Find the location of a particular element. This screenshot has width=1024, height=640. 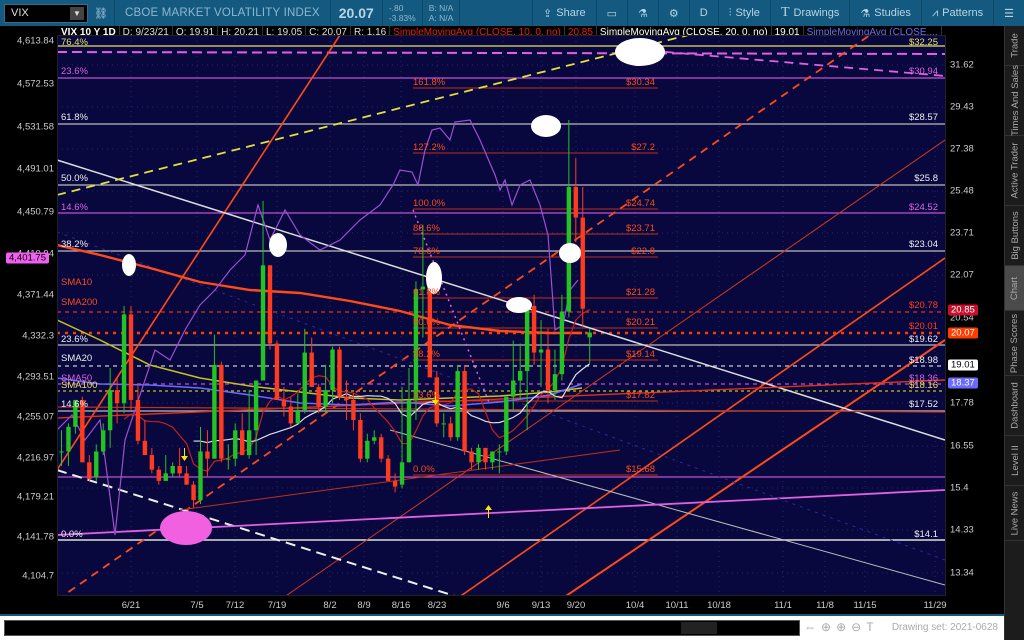

price-badge: 20.07 is located at coordinates (963, 333).